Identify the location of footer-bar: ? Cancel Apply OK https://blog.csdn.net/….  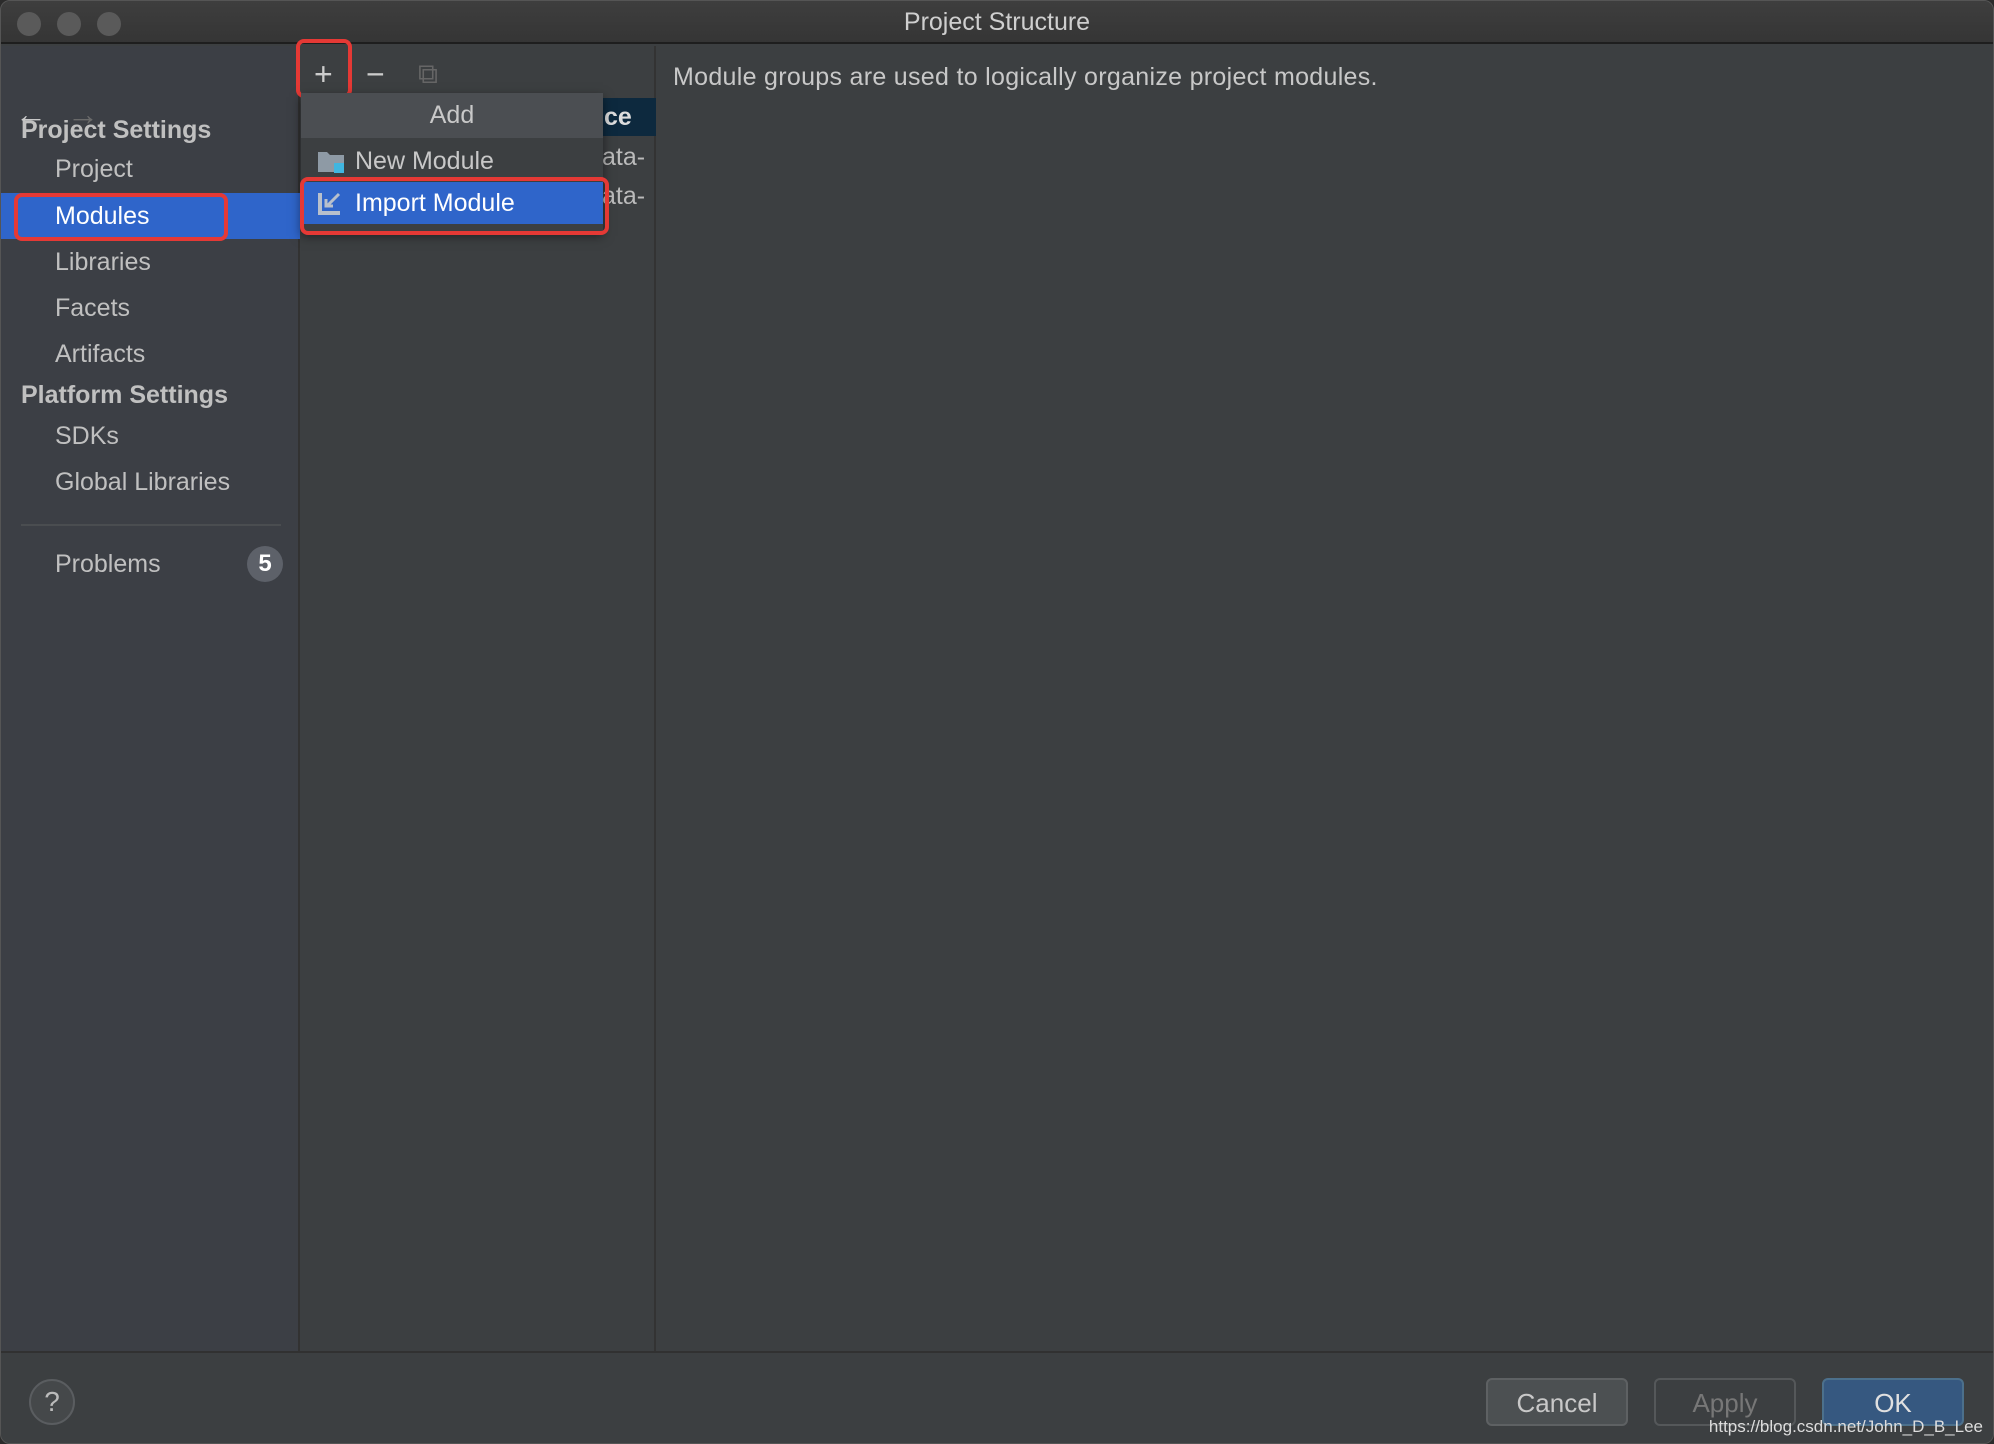
(997, 1397).